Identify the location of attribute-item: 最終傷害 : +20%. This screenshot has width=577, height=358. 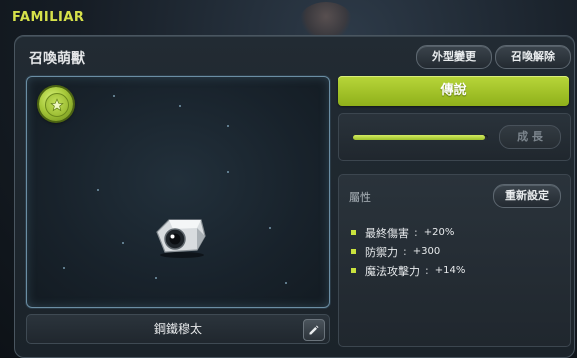
(408, 232).